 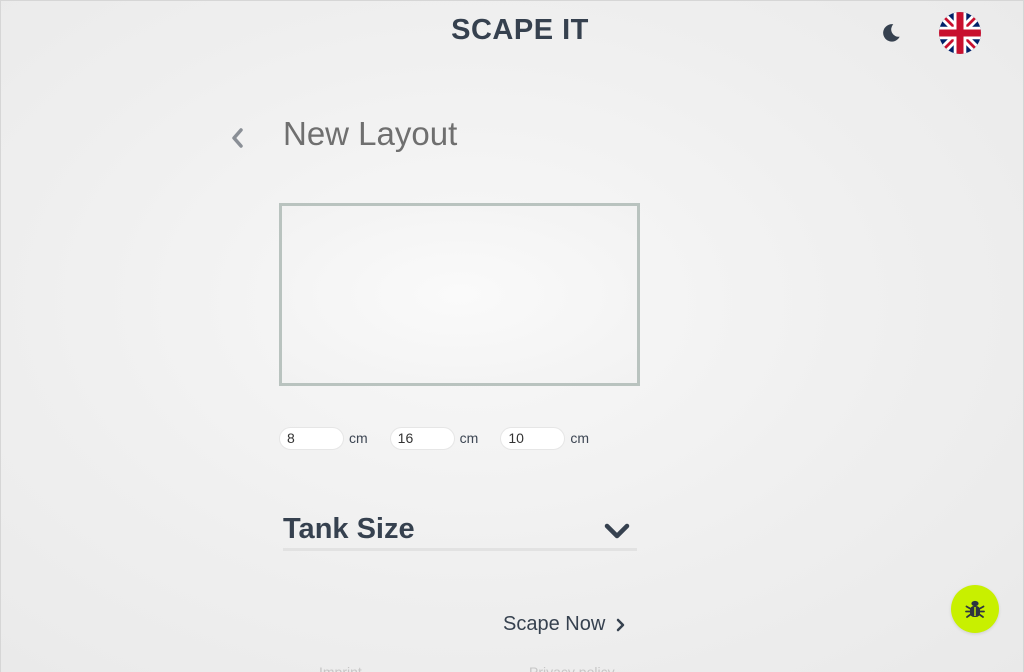 I want to click on moon-icon, so click(x=891, y=33).